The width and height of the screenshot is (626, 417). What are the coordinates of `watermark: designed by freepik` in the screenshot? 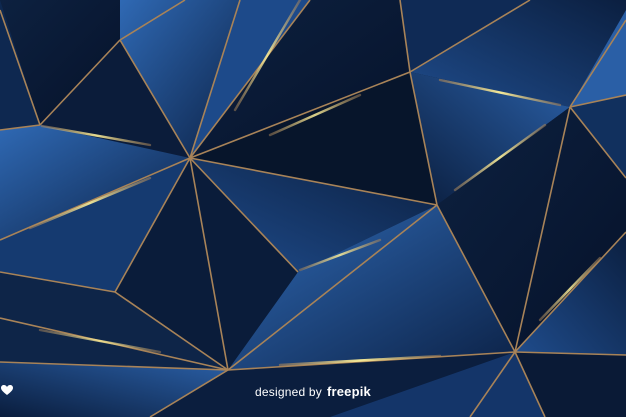 It's located at (313, 391).